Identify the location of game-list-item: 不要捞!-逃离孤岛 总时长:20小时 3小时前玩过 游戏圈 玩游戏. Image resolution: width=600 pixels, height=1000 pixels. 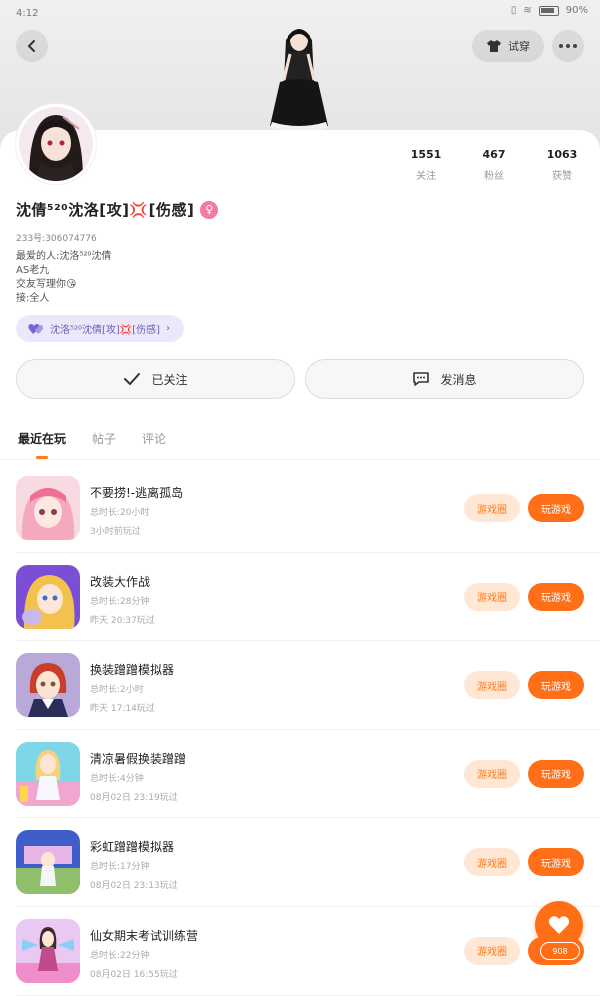
(308, 508).